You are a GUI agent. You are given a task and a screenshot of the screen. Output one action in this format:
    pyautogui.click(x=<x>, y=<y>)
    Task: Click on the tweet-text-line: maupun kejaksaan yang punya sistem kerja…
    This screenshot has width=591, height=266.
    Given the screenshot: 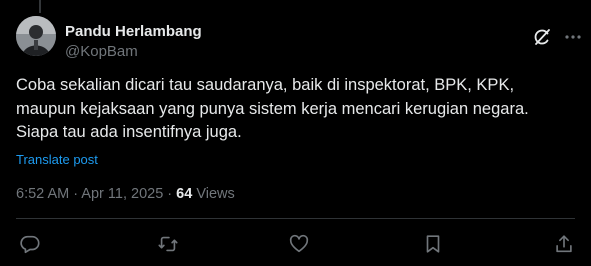 What is the action you would take?
    pyautogui.click(x=272, y=108)
    